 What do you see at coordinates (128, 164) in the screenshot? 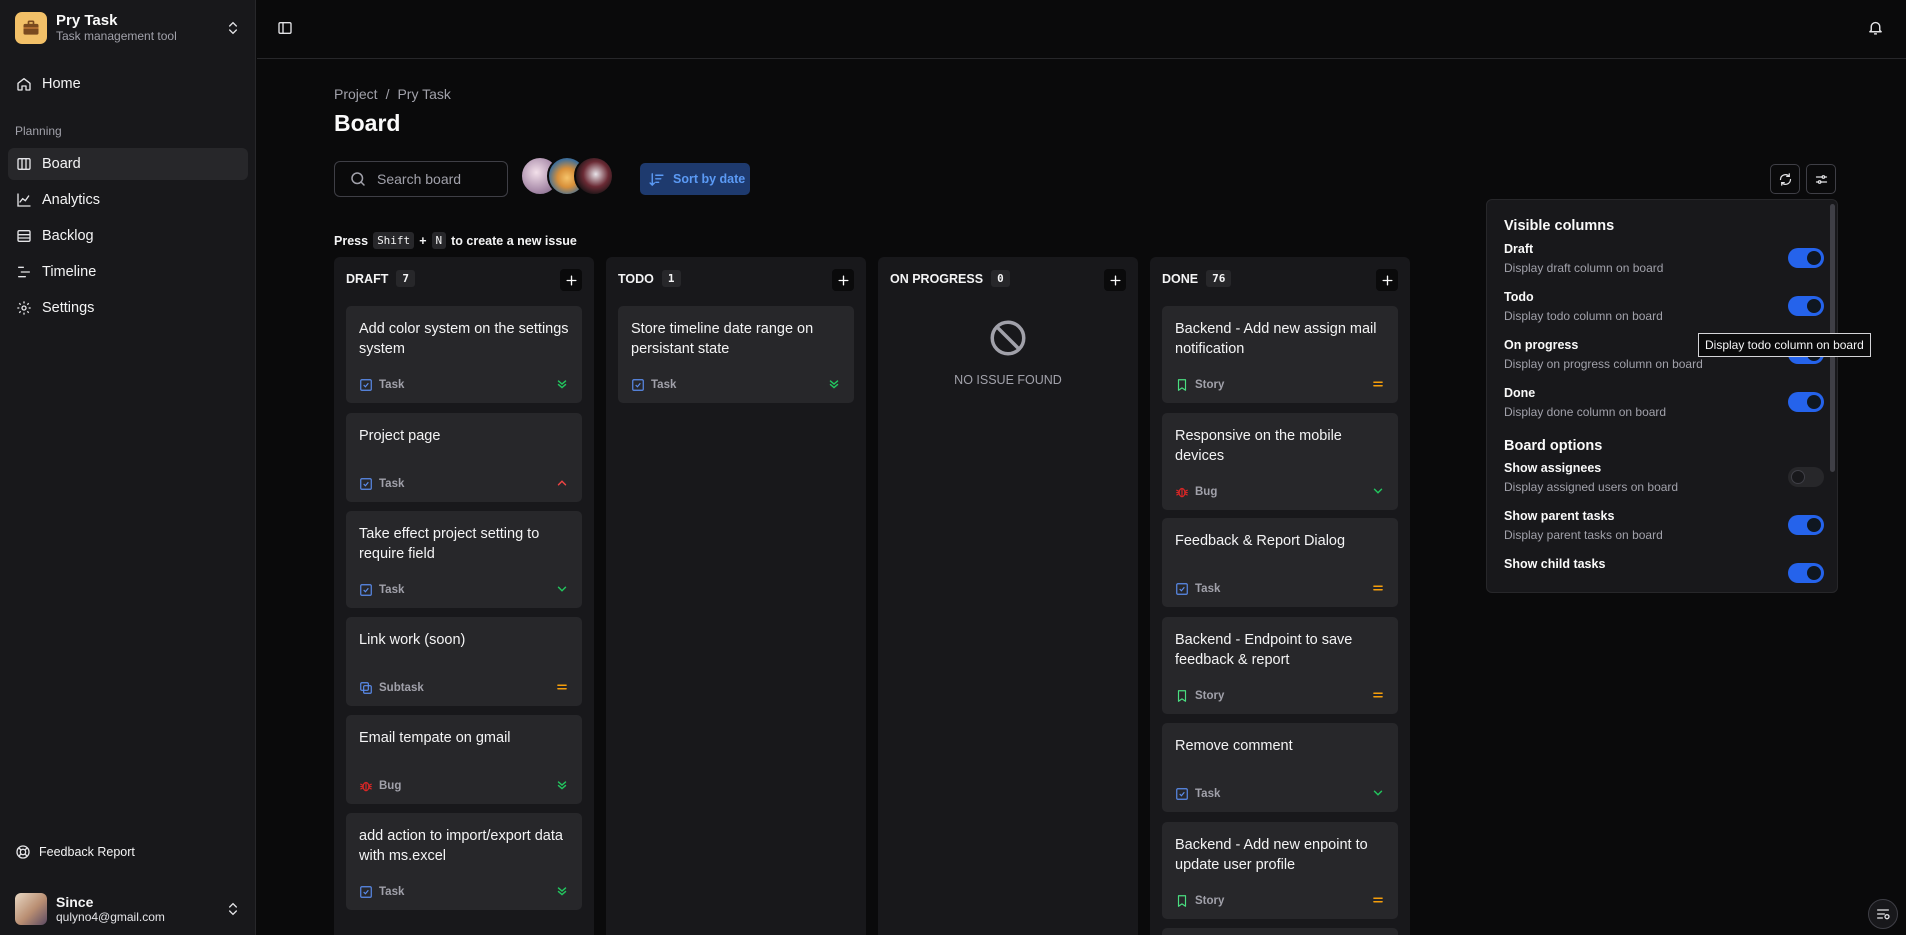
I see `sidebar-item-board: Board` at bounding box center [128, 164].